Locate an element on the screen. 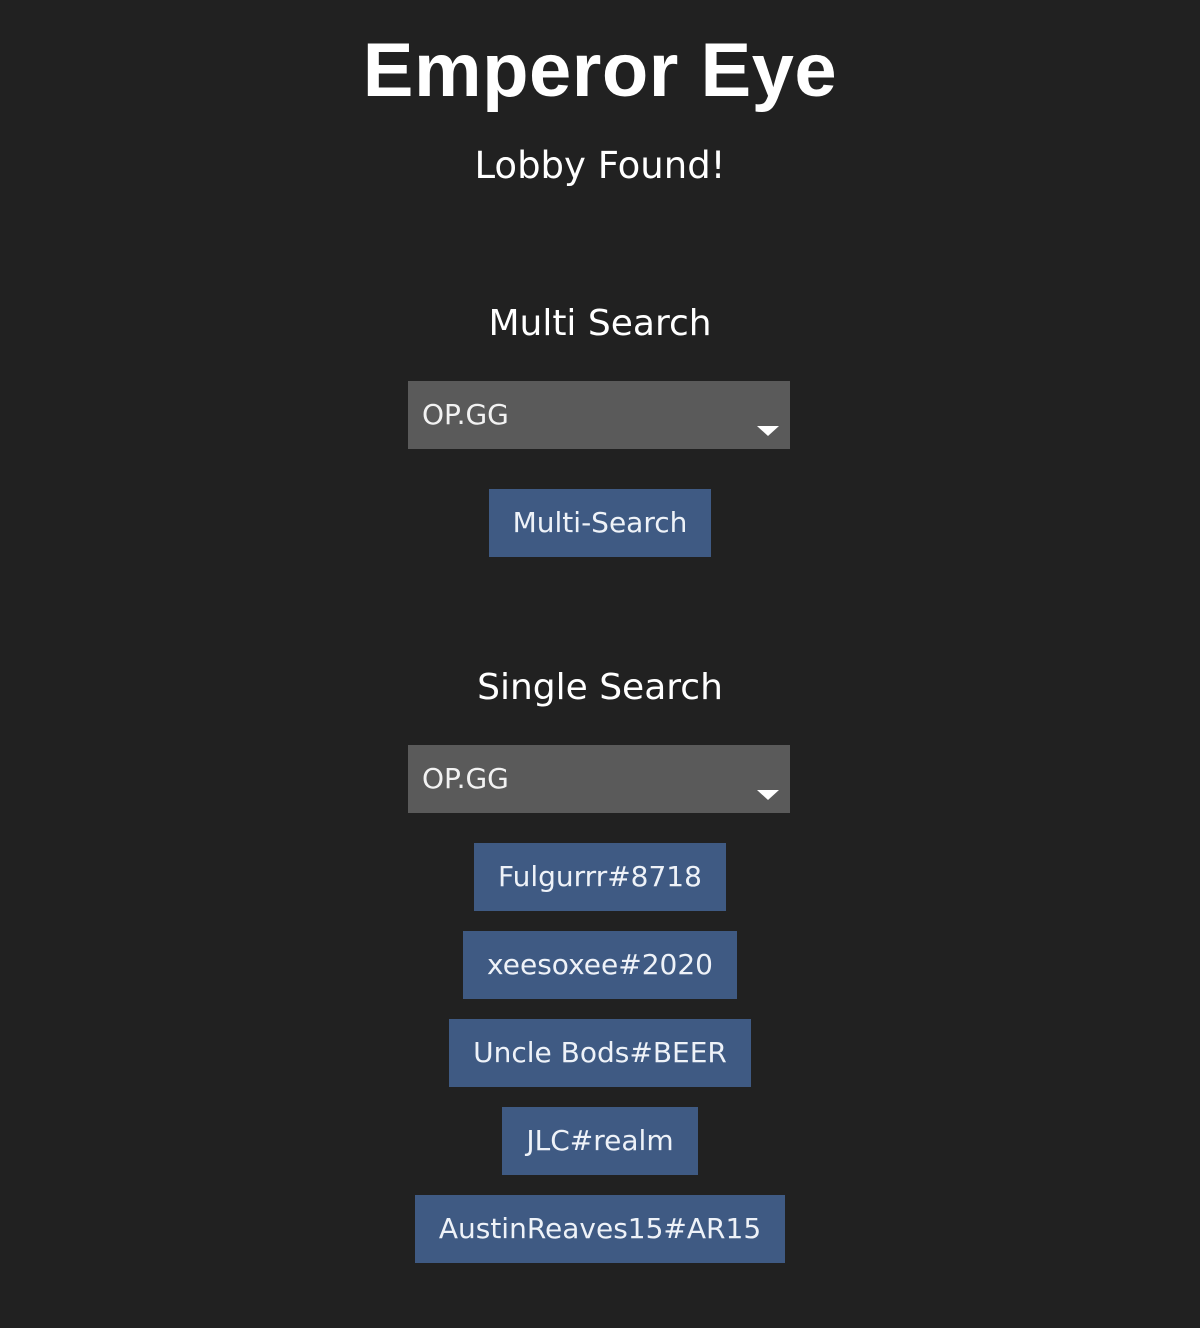 This screenshot has width=1200, height=1328. single-search-heading: Single Search is located at coordinates (600, 687).